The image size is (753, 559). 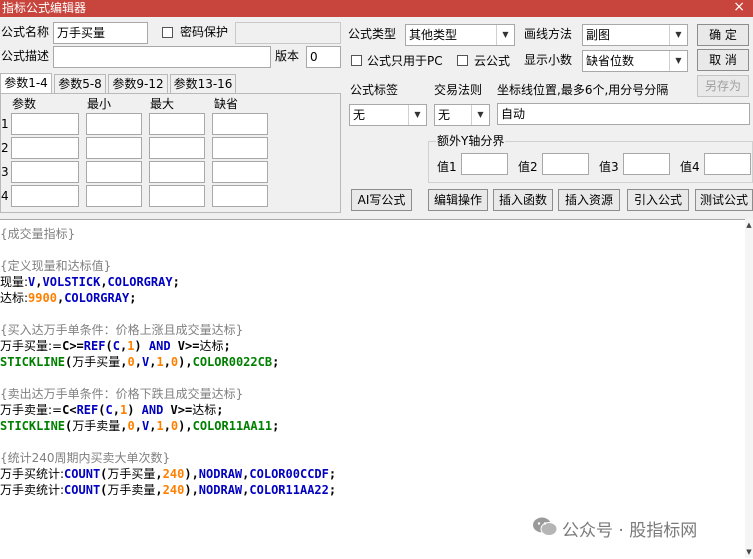 I want to click on code-identifier: 现量:, so click(x=14, y=282).